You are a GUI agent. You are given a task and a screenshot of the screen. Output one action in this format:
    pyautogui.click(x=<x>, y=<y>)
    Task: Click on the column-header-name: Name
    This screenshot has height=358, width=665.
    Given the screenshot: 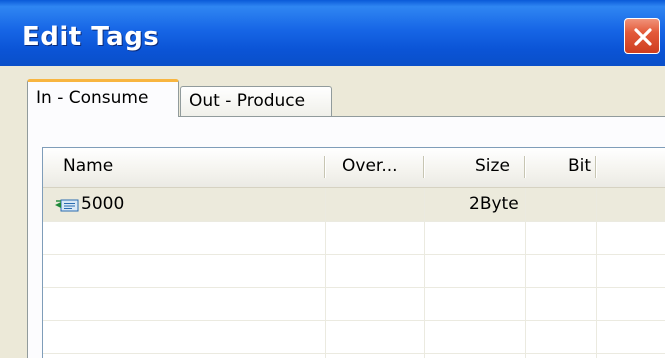 What is the action you would take?
    pyautogui.click(x=88, y=167)
    